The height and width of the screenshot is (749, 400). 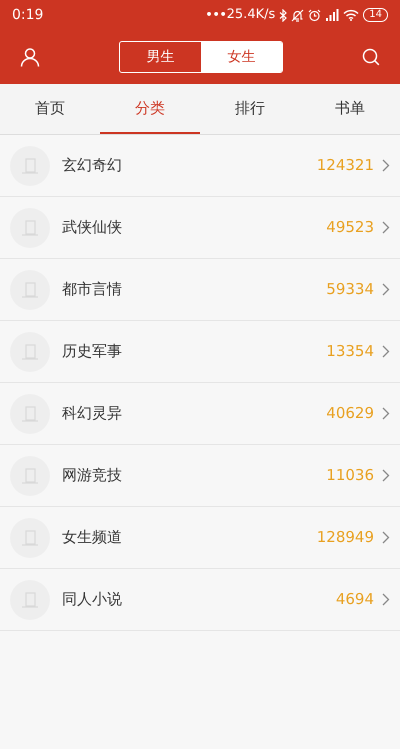 What do you see at coordinates (355, 599) in the screenshot?
I see `book-count: 4694` at bounding box center [355, 599].